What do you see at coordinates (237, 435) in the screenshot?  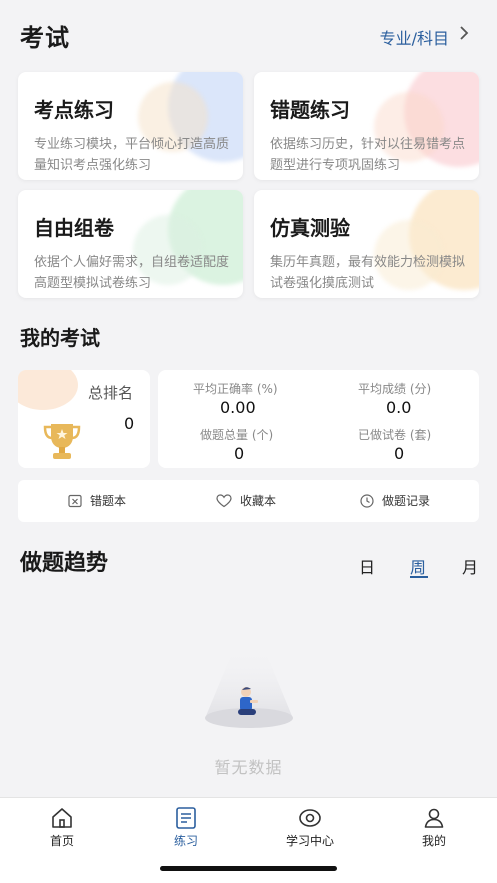 I see `stat-label: 做题总量 (个)` at bounding box center [237, 435].